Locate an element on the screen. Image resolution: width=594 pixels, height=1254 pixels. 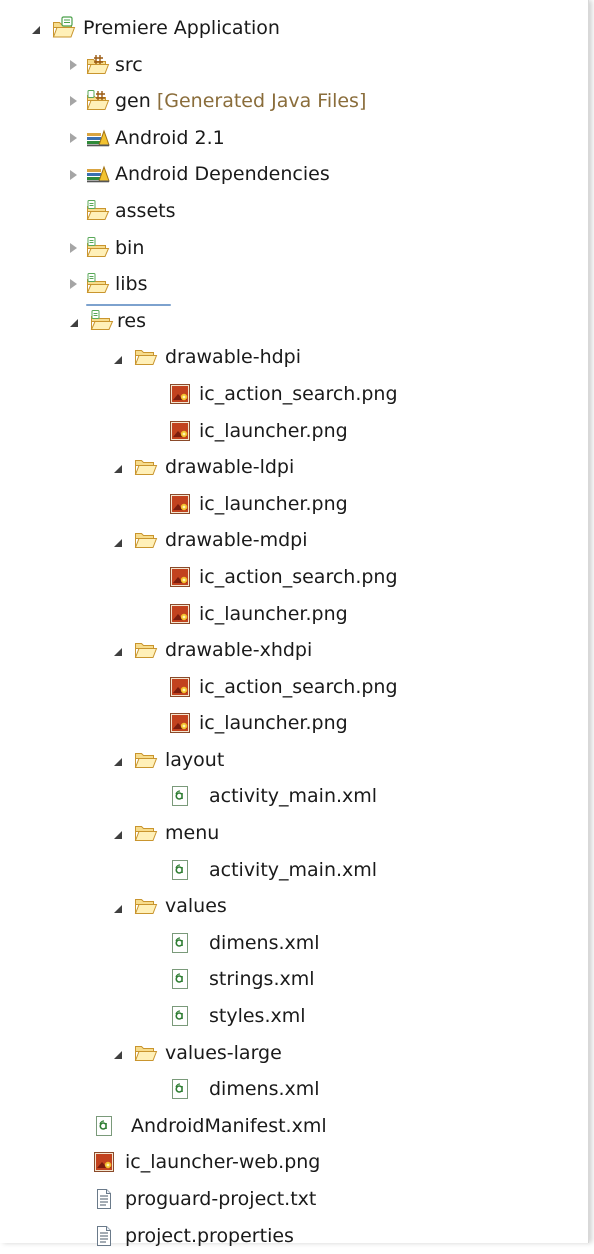
tree-item-ic-launcher-web: ic_launcher-web.png is located at coordinates (294, 1162).